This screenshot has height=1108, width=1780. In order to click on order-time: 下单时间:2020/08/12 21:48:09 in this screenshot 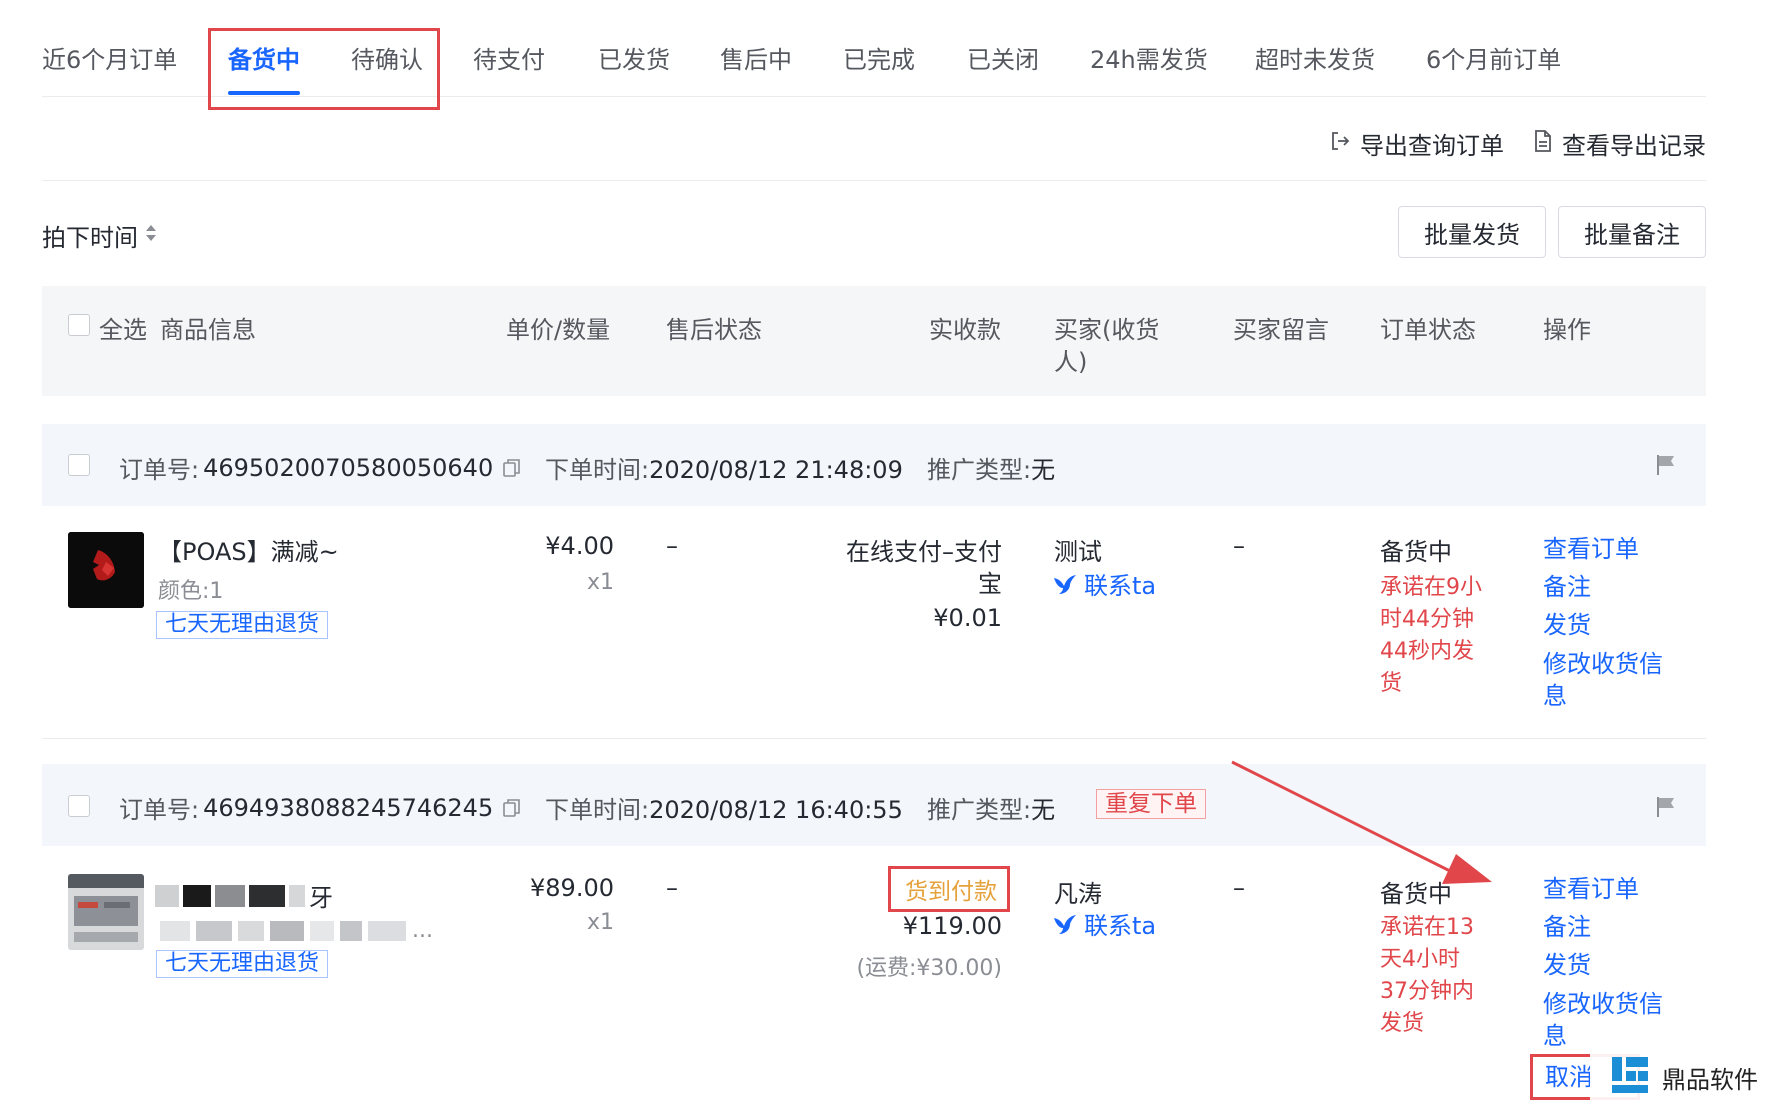, I will do `click(724, 467)`.